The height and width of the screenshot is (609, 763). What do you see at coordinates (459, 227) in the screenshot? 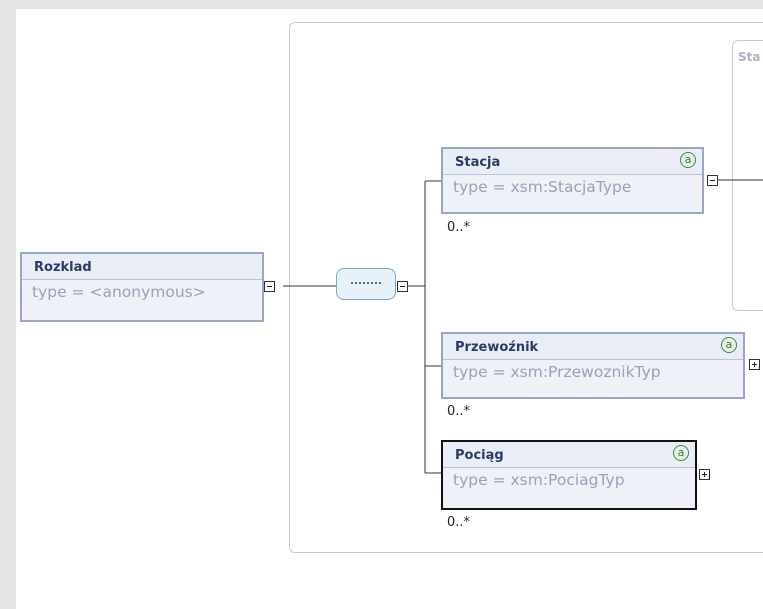
I see `stacja-cardinality: 0..*` at bounding box center [459, 227].